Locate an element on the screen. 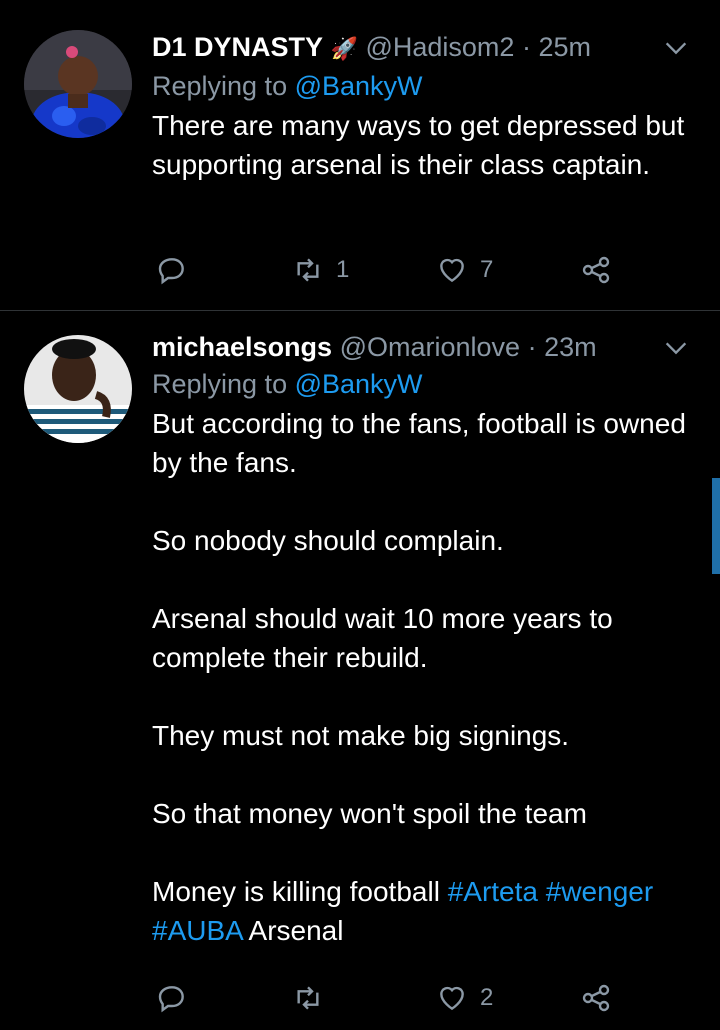 This screenshot has width=720, height=1030. retweet-count: 1 is located at coordinates (343, 269).